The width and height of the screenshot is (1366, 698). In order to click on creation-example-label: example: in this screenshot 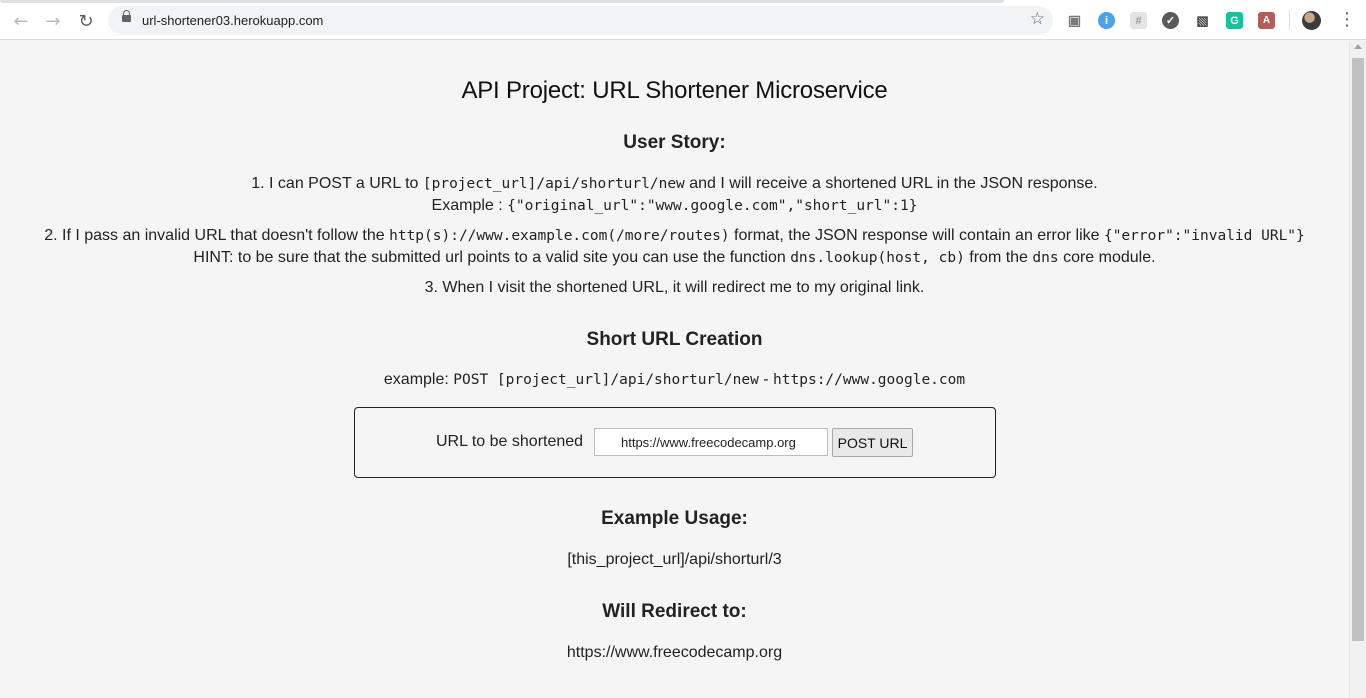, I will do `click(416, 379)`.